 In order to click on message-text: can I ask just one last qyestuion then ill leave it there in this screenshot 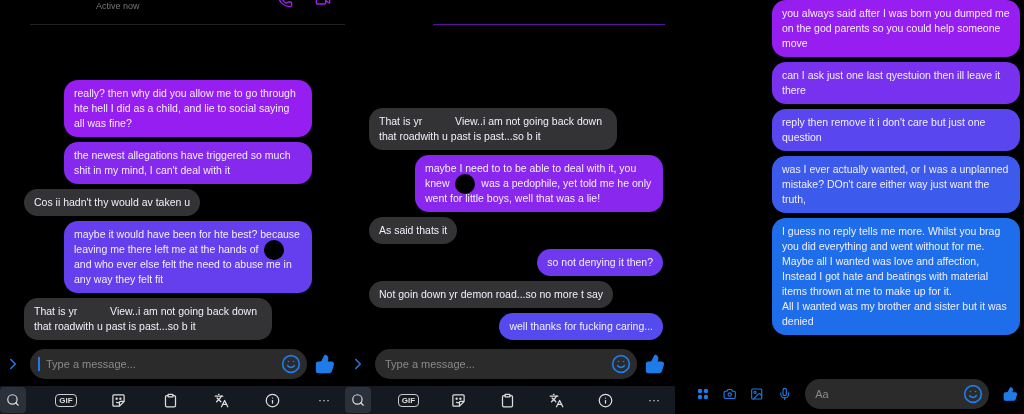, I will do `click(892, 82)`.